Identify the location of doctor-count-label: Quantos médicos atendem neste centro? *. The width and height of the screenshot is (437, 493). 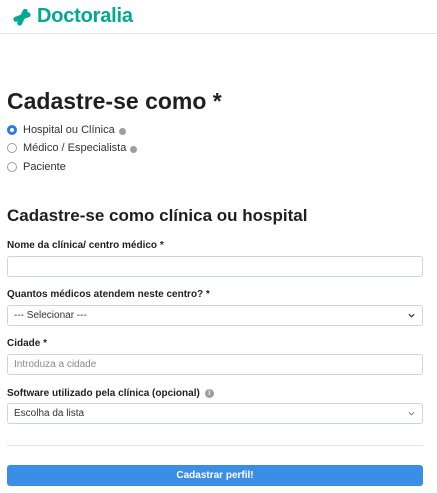
(108, 294).